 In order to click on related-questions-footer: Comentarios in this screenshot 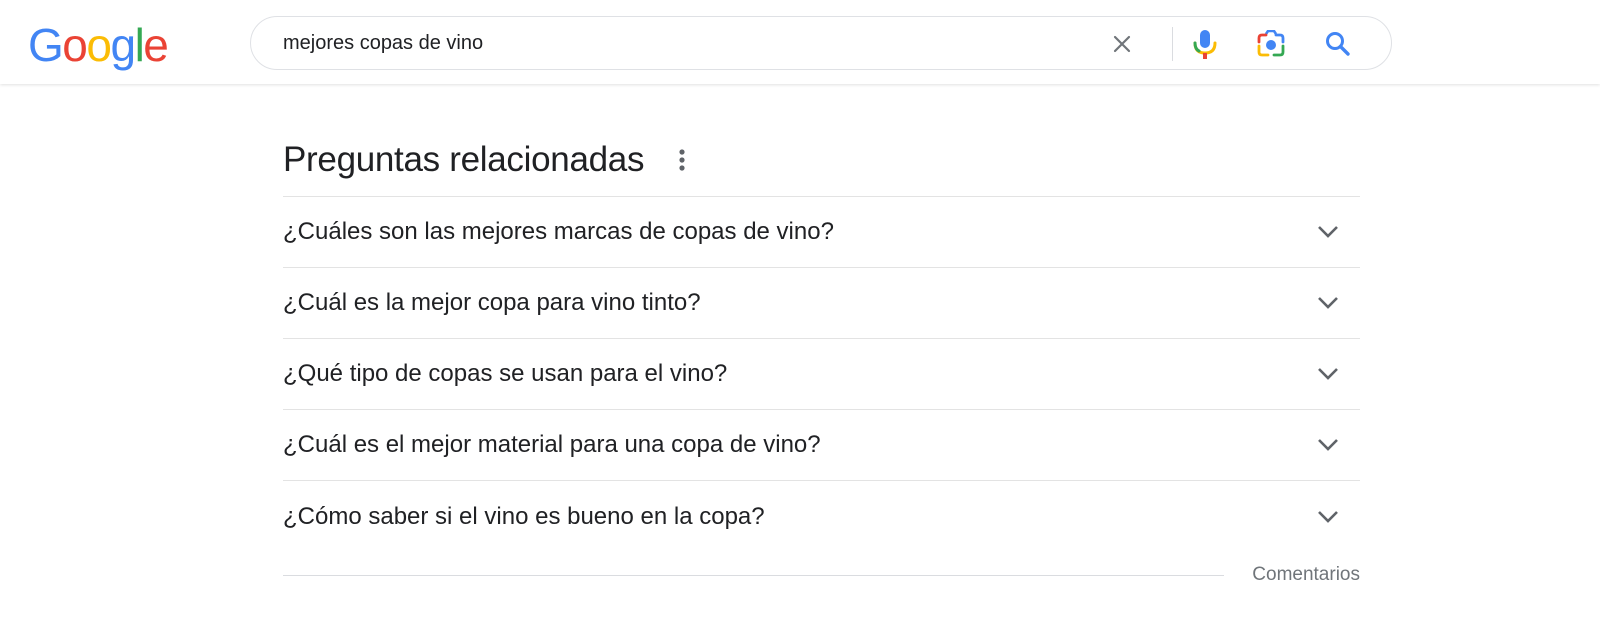, I will do `click(821, 577)`.